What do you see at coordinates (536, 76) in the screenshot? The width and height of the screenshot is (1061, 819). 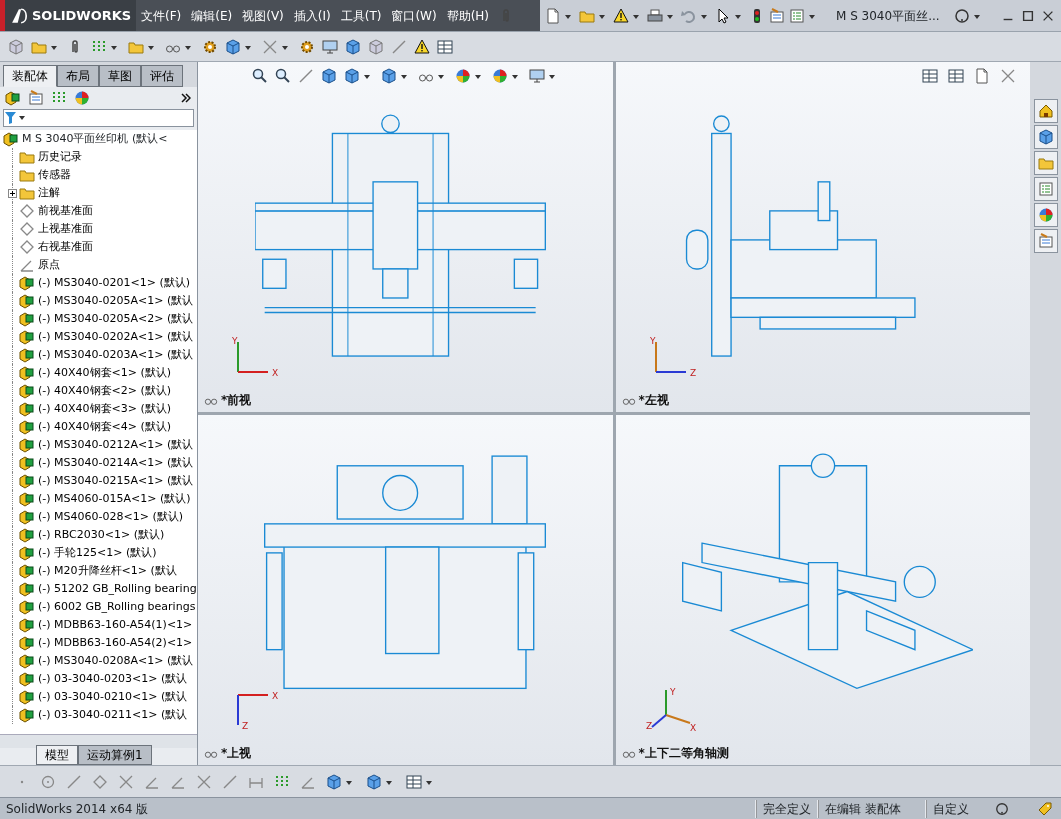 I see `view-settings-icon` at bounding box center [536, 76].